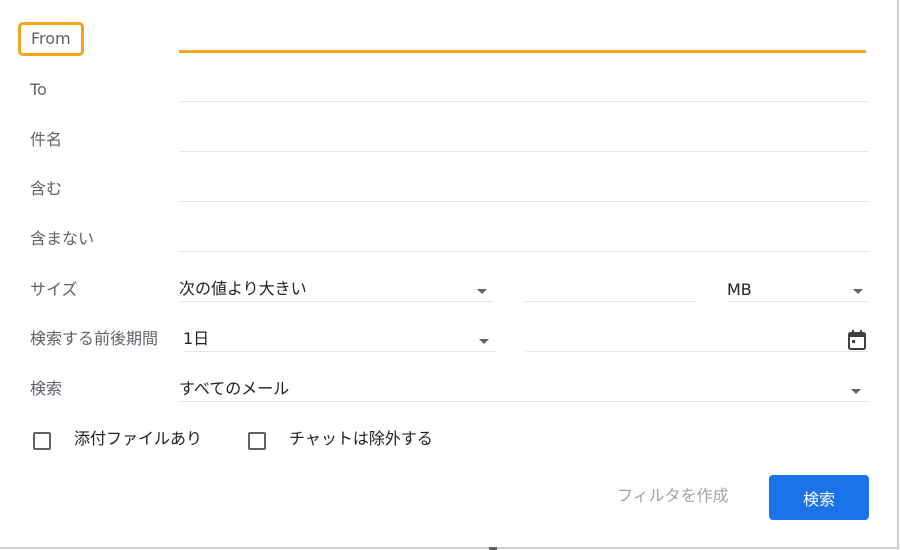 This screenshot has width=900, height=550. I want to click on subject-input, so click(523, 151).